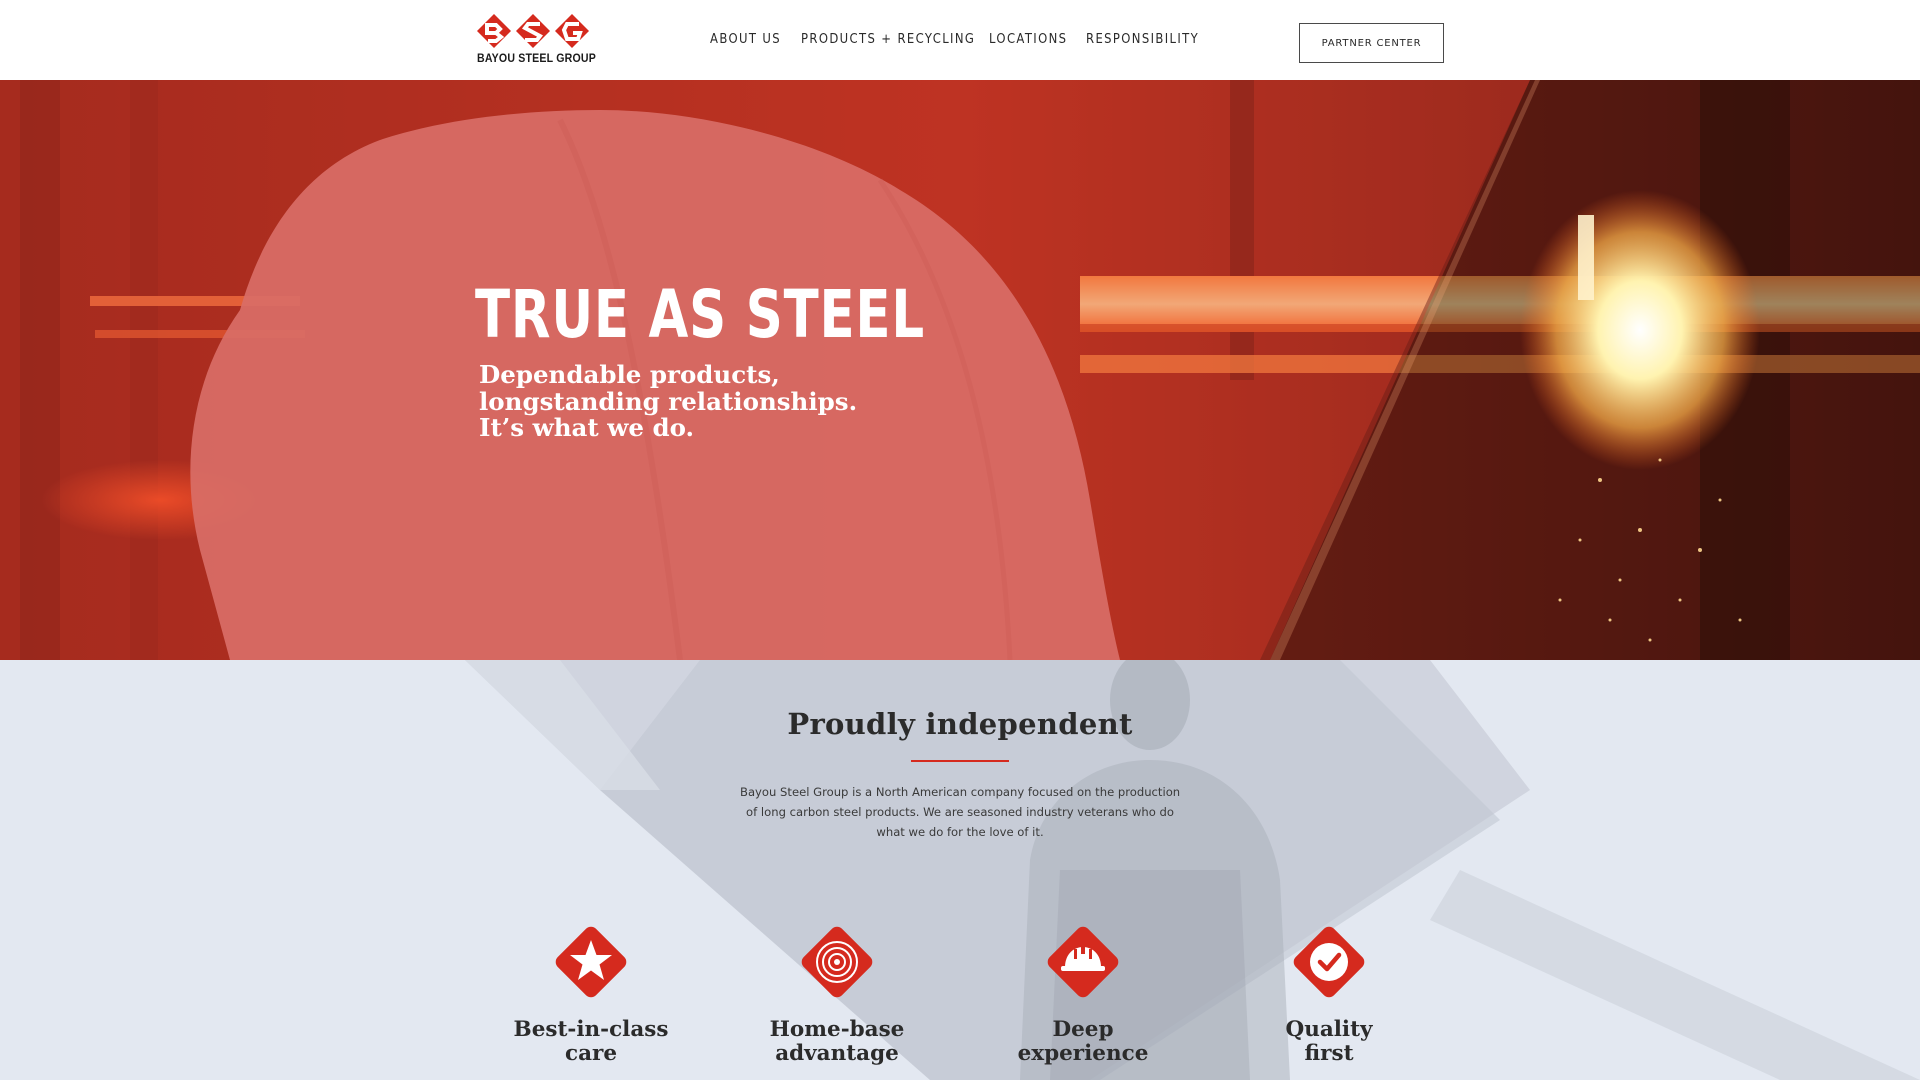  Describe the element at coordinates (533, 31) in the screenshot. I see `bsg-logo-mark` at that location.